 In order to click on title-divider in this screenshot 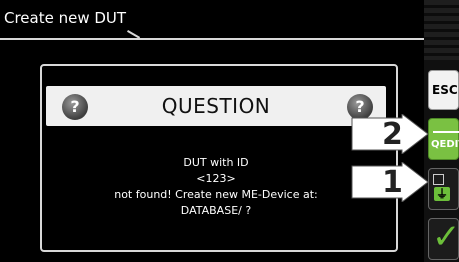, I will do `click(282, 39)`.